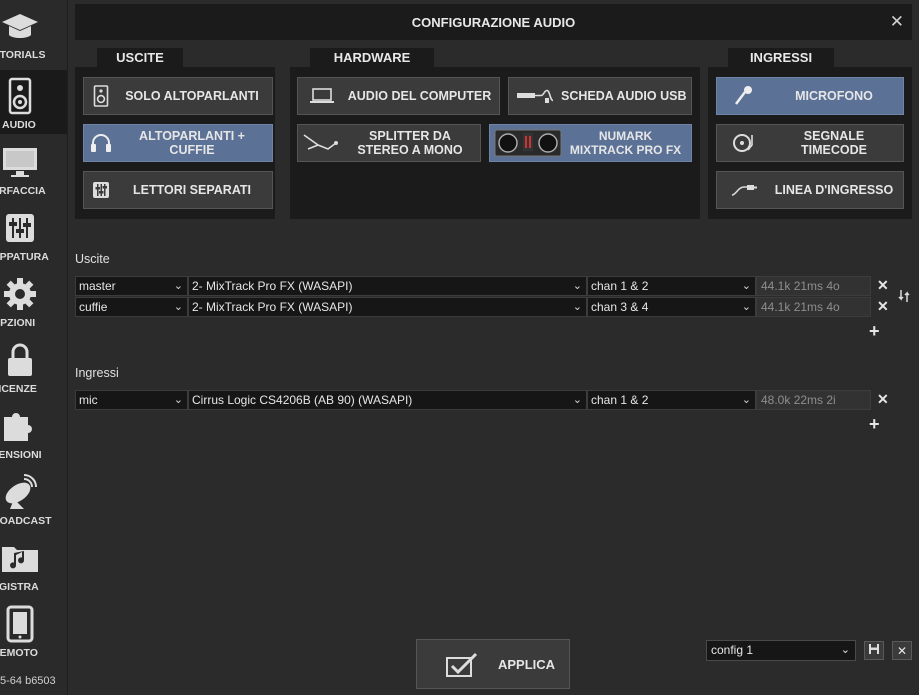 The height and width of the screenshot is (695, 919). Describe the element at coordinates (834, 143) in the screenshot. I see `button-label: SEGNALE TIMECODE` at that location.